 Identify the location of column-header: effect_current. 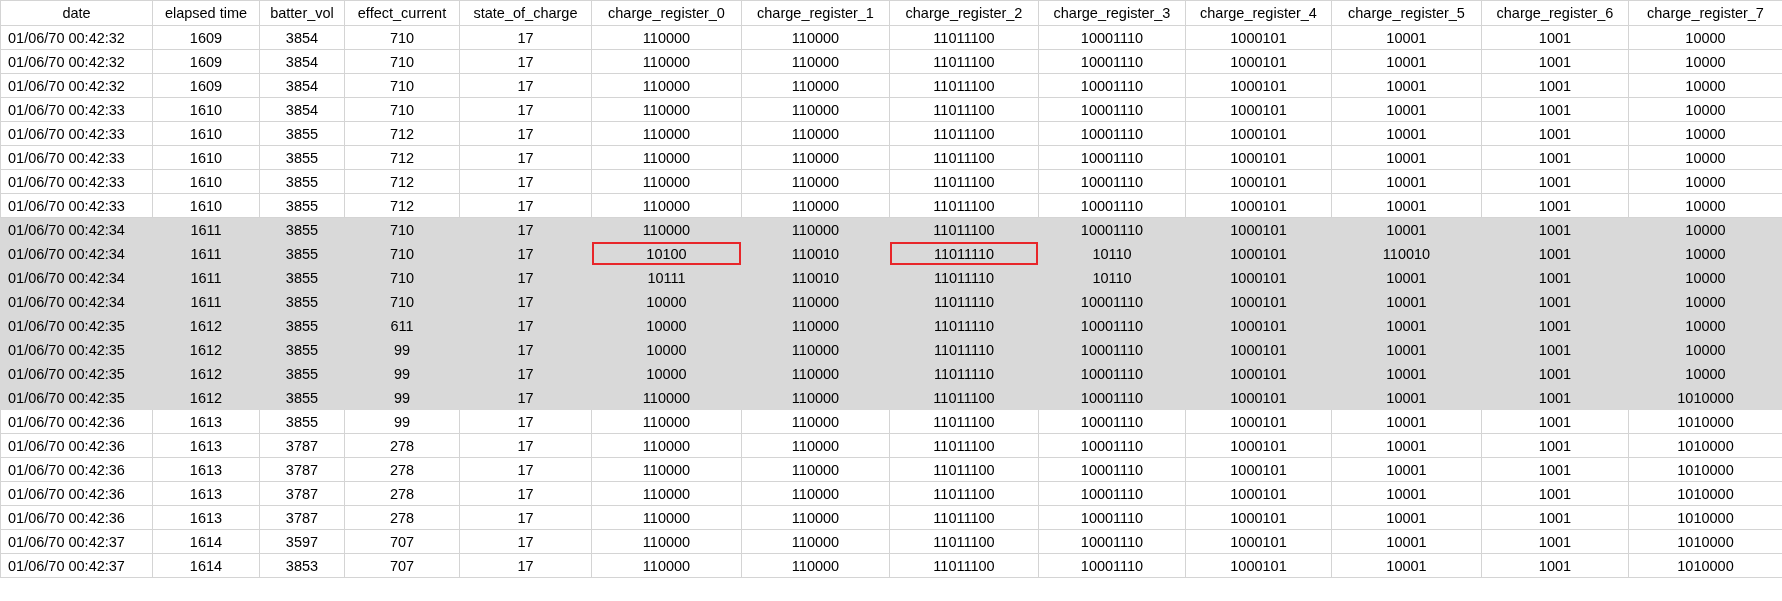
(402, 13).